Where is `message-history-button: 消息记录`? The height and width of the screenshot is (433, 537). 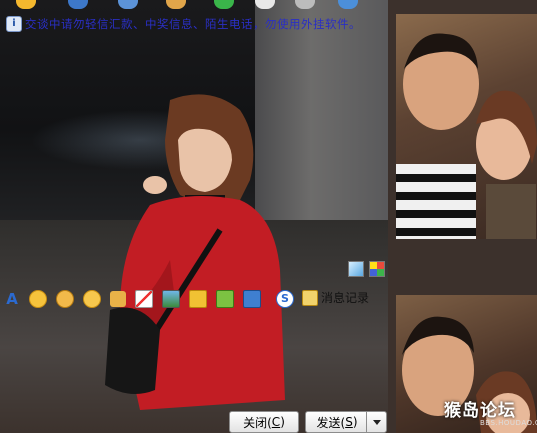
message-history-button: 消息记录 is located at coordinates (335, 297).